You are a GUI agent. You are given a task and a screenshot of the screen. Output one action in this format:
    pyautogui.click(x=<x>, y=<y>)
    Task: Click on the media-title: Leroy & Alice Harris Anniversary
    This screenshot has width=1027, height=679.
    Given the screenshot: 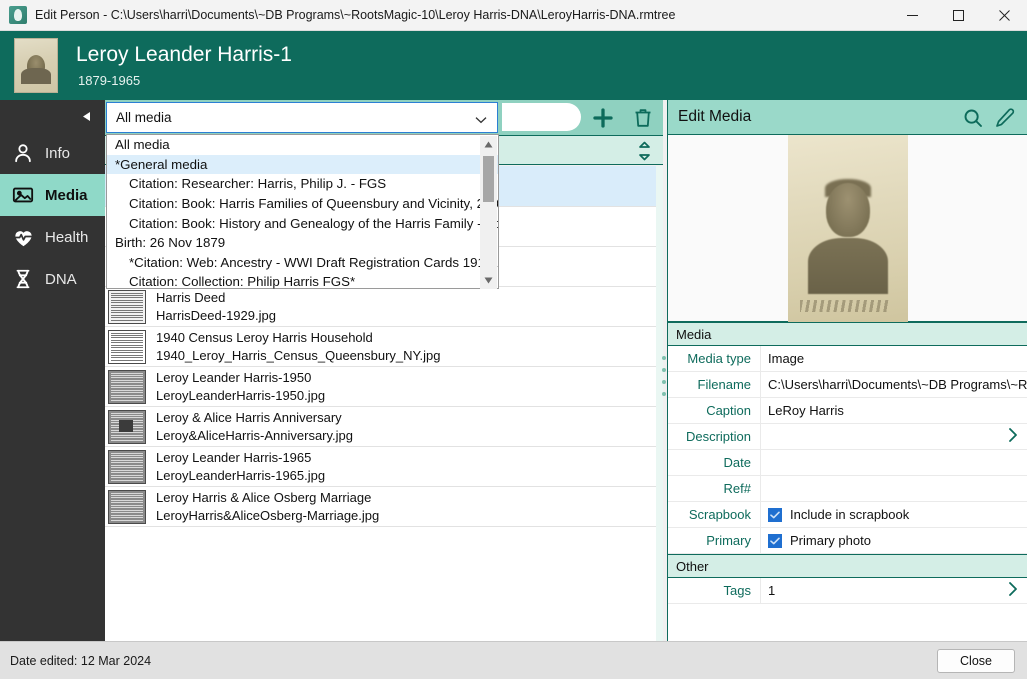 What is the action you would take?
    pyautogui.click(x=249, y=417)
    